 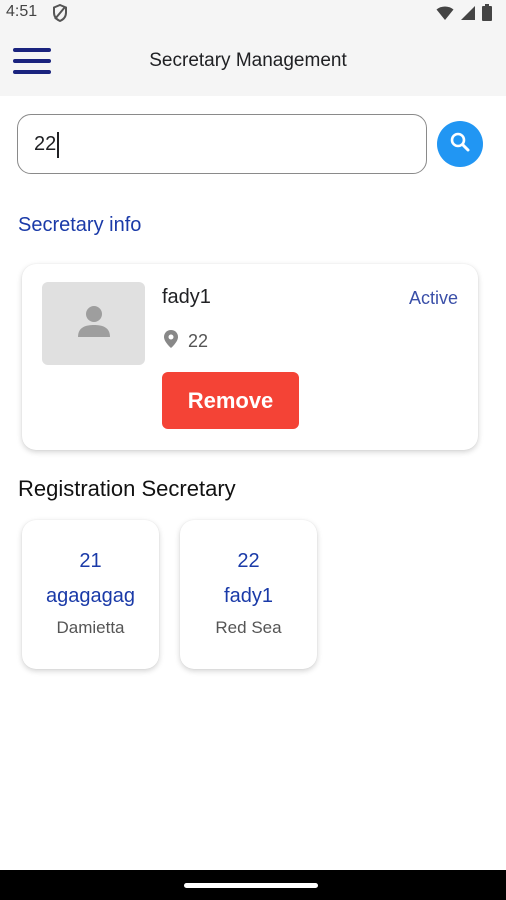 What do you see at coordinates (219, 144) in the screenshot?
I see `search-input` at bounding box center [219, 144].